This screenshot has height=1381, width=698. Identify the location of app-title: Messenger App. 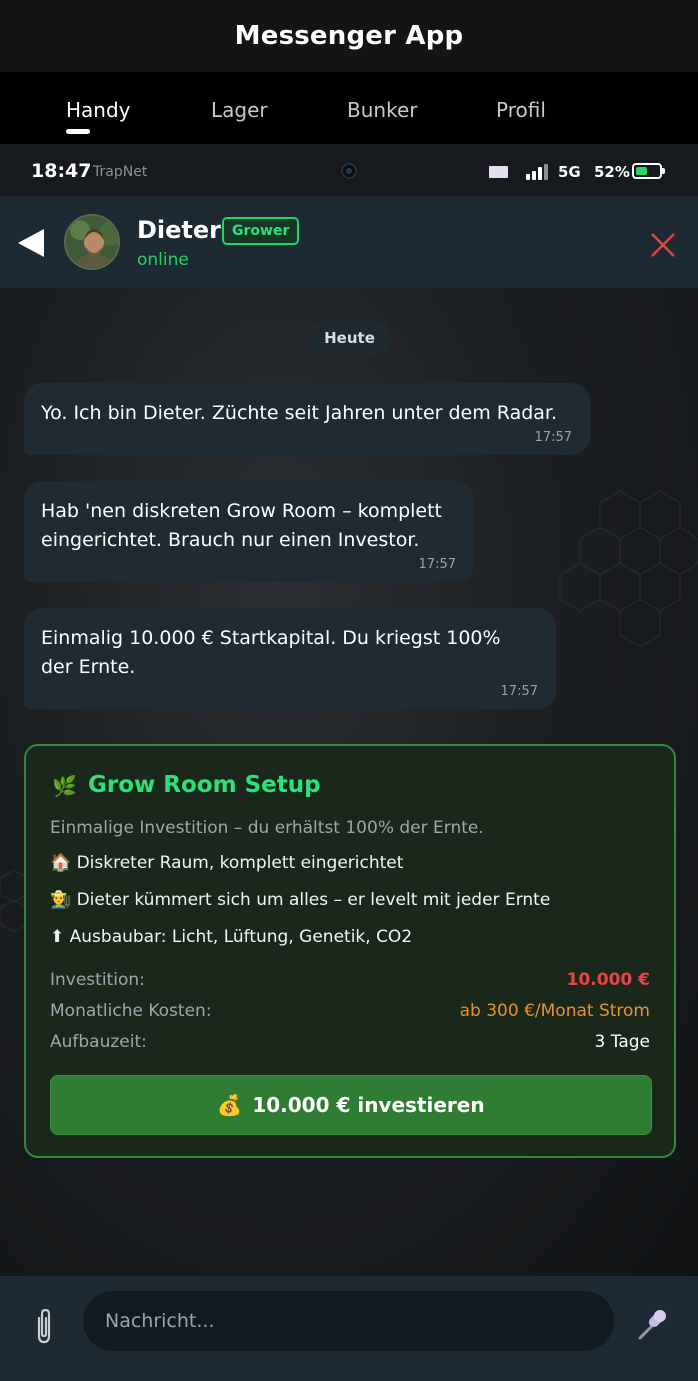
(349, 36).